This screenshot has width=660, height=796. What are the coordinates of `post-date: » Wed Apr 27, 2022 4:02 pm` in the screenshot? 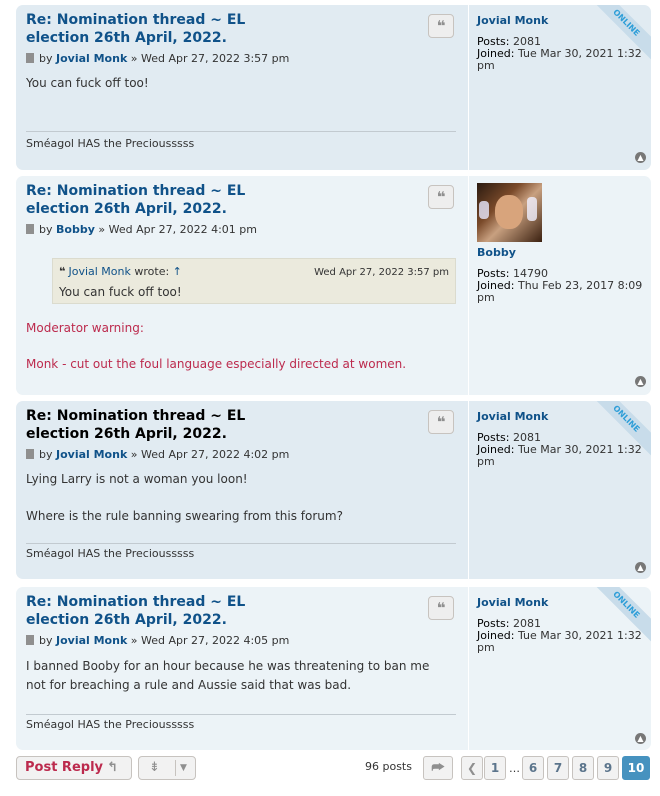 It's located at (210, 454).